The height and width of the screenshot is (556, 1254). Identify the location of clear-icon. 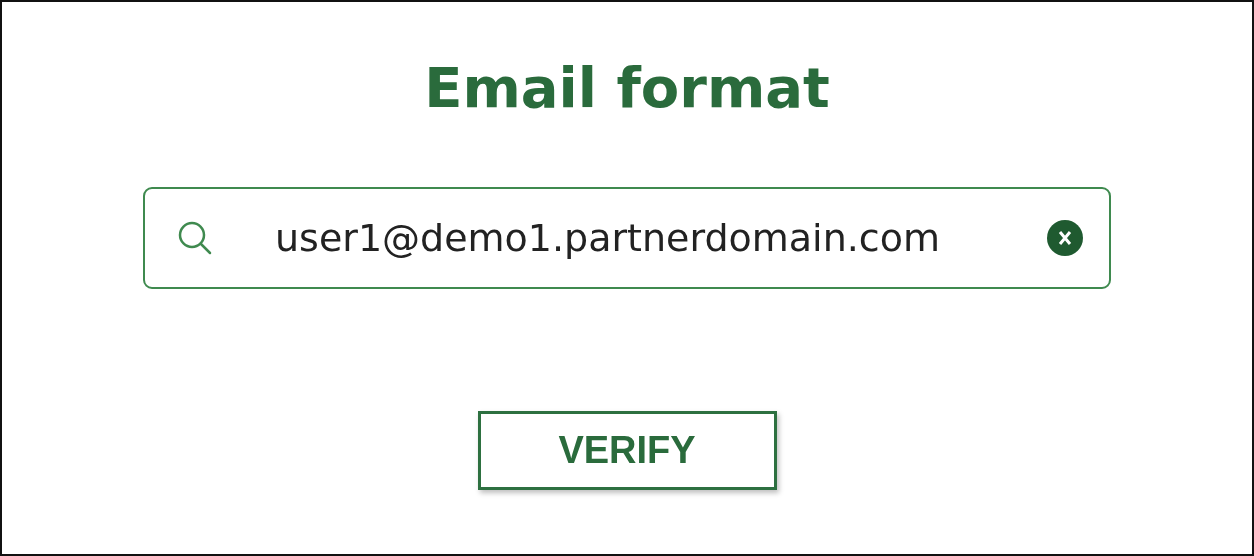
(1065, 238).